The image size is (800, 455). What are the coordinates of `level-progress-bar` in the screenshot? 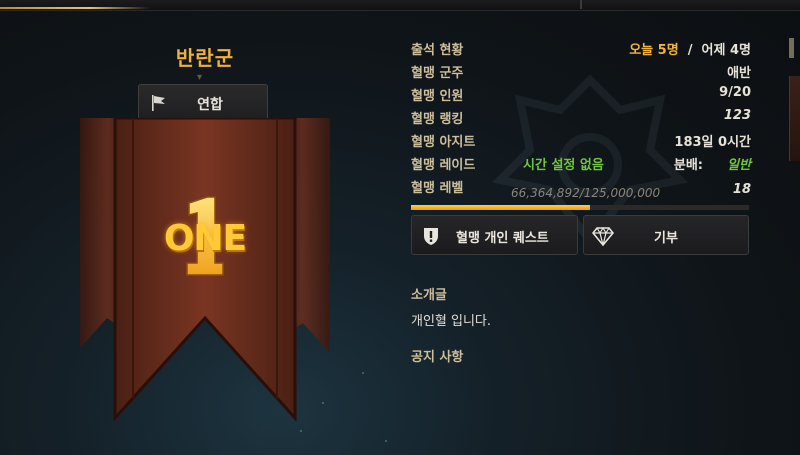 It's located at (580, 207).